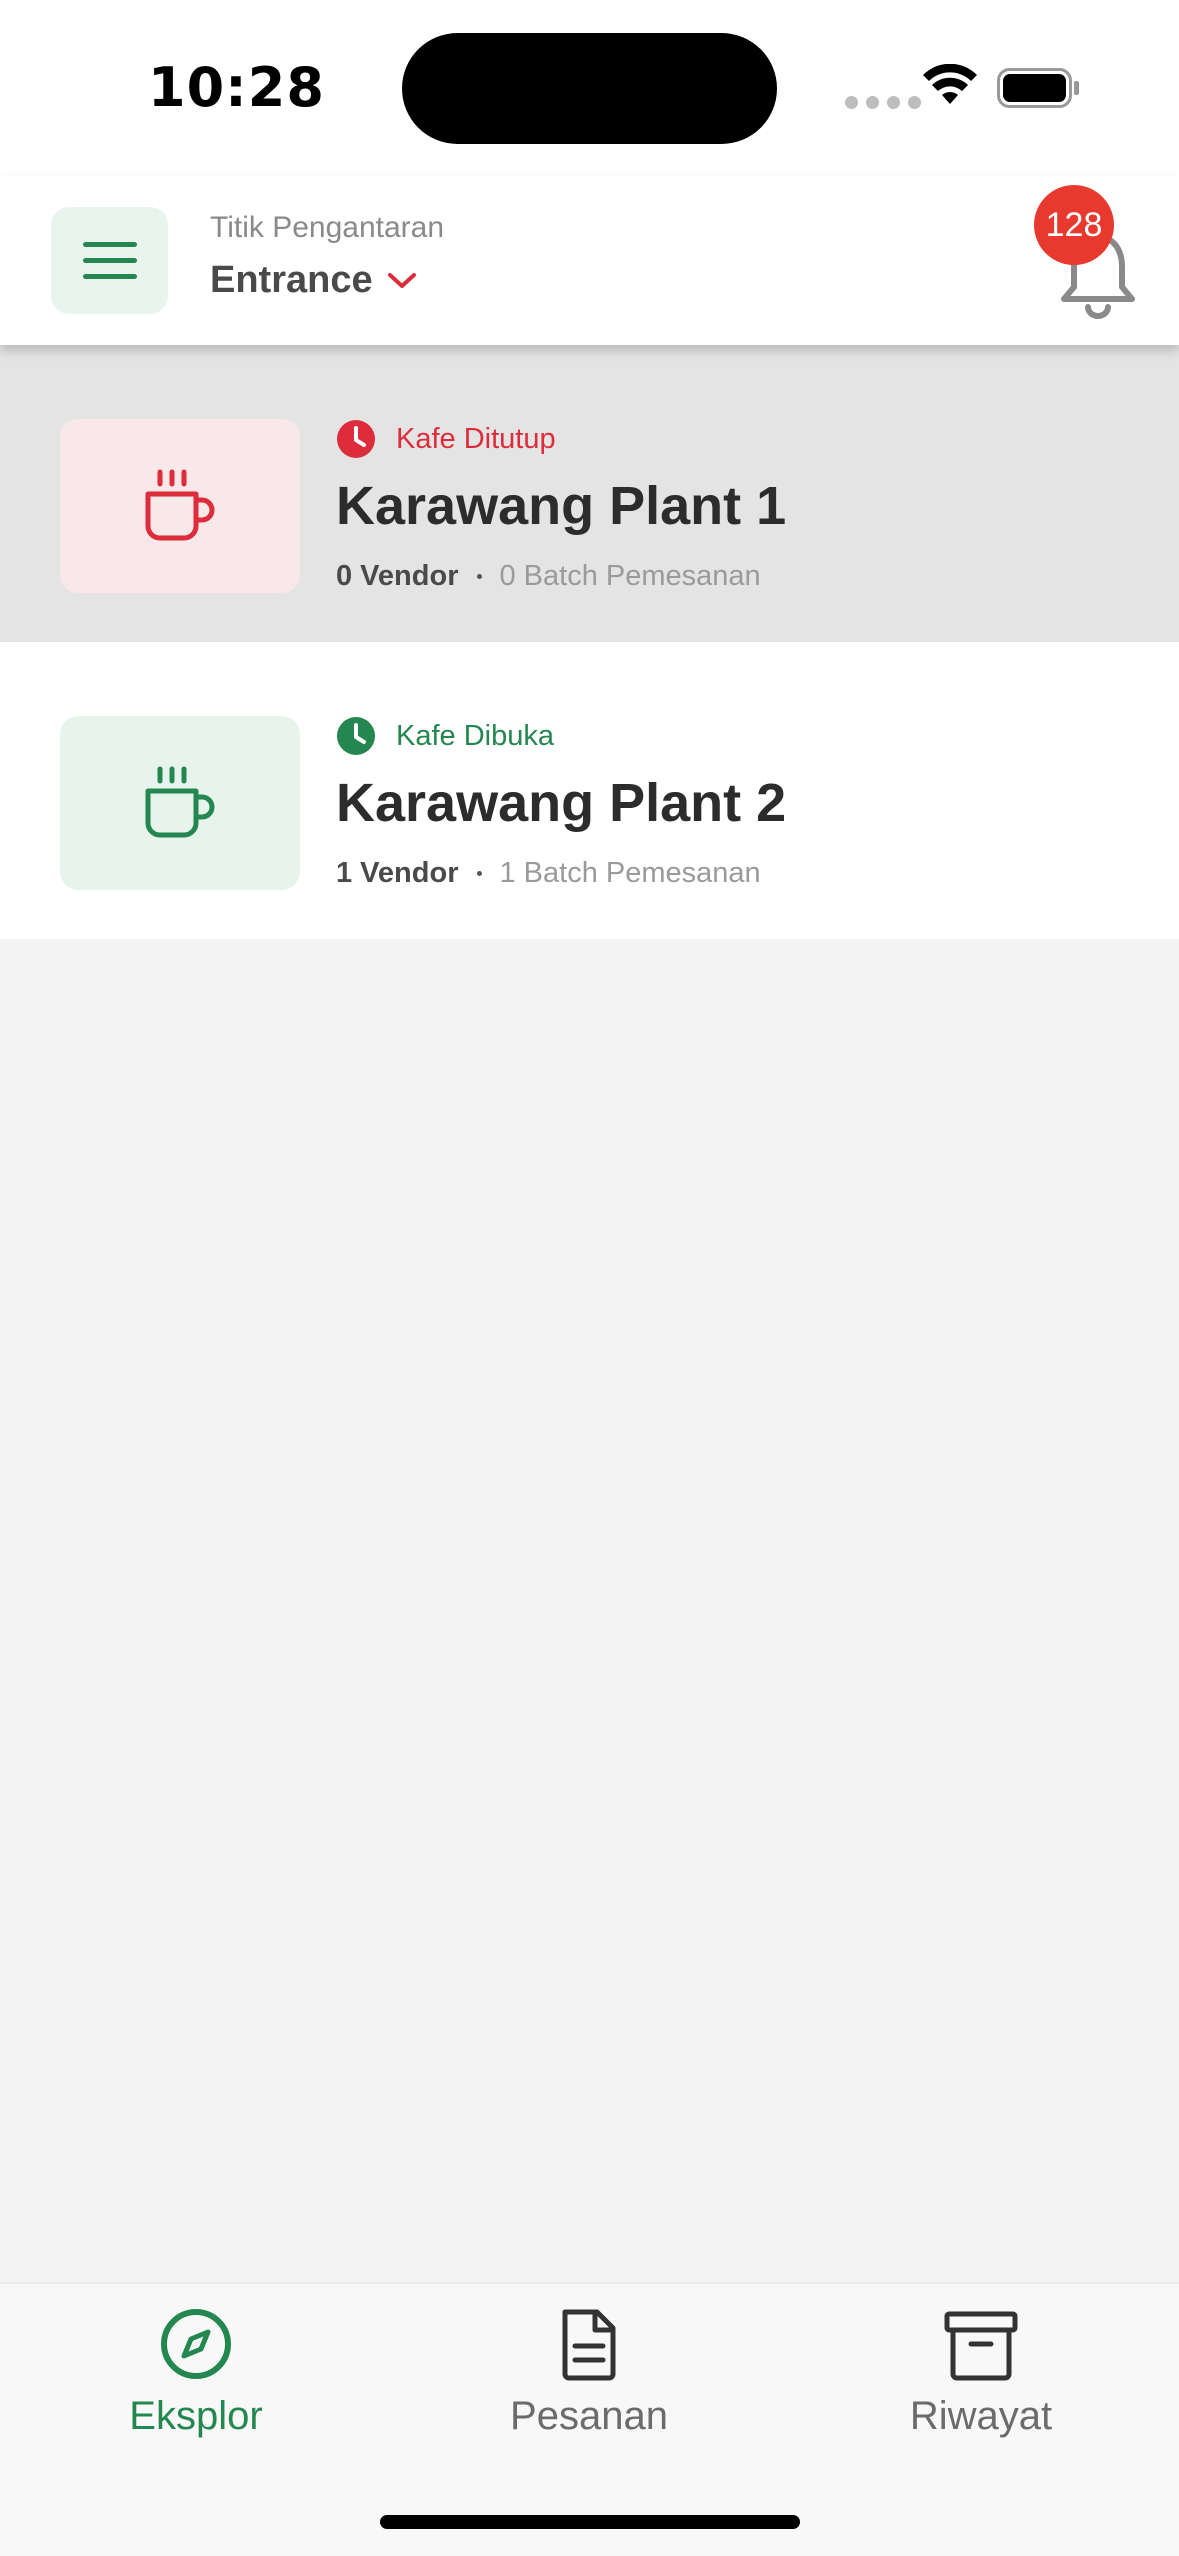  I want to click on cafe-status: Kafe Dibuka, so click(445, 736).